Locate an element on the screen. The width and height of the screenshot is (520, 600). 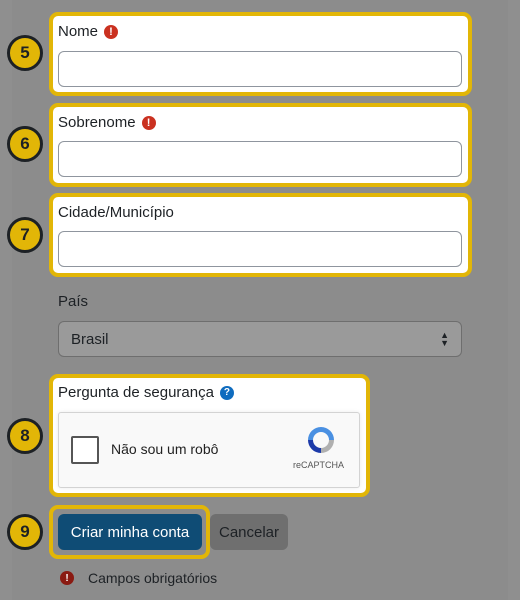
help-icon: ? is located at coordinates (226, 392).